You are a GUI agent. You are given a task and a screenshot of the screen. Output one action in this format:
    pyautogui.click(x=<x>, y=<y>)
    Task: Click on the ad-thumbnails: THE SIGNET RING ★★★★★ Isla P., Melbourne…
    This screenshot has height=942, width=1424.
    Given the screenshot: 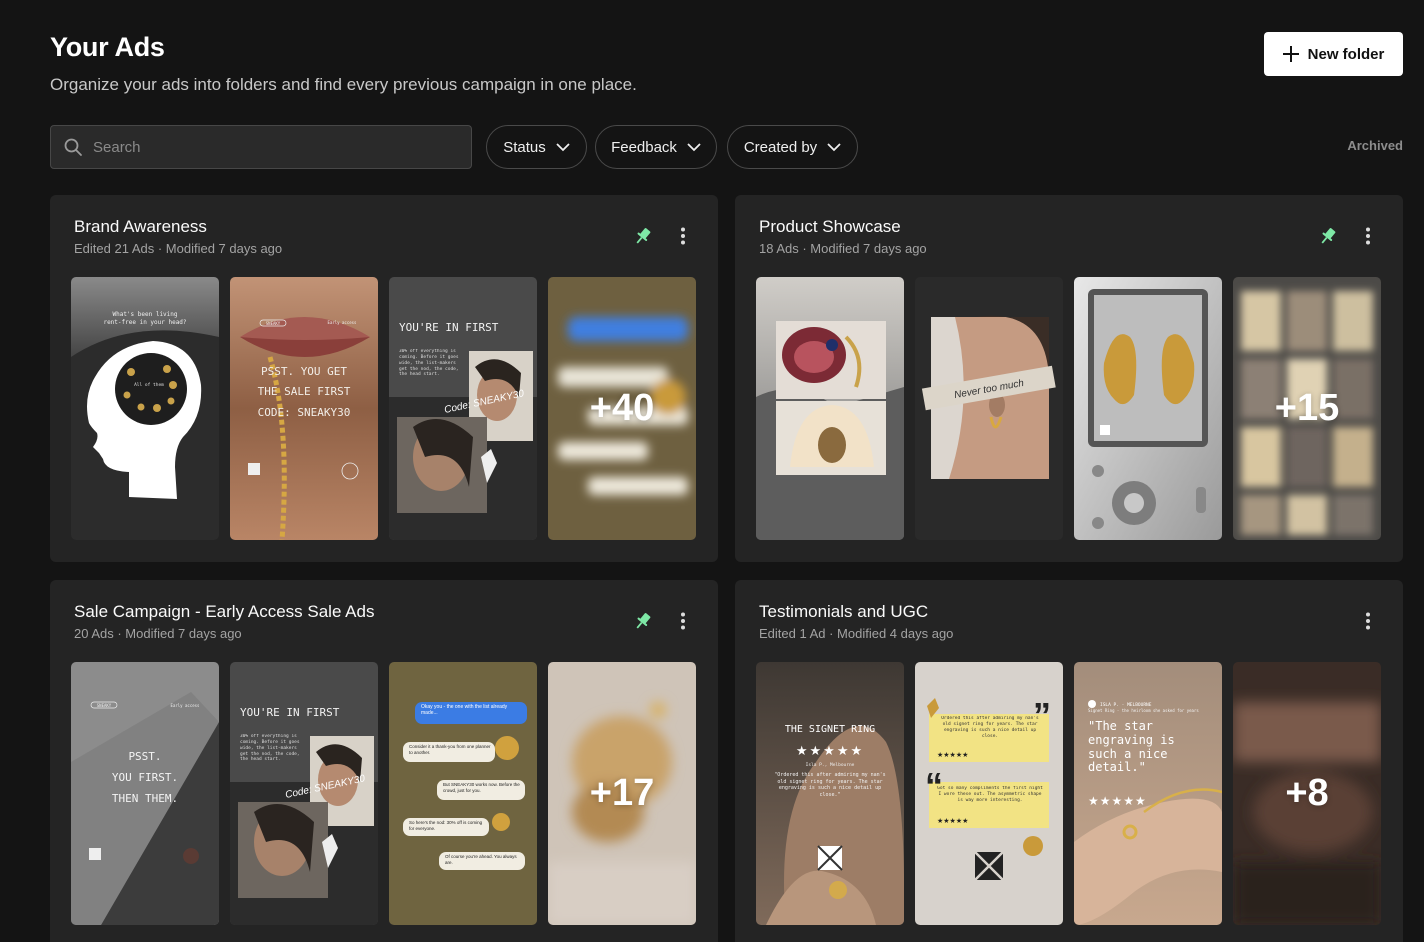 What is the action you would take?
    pyautogui.click(x=1069, y=793)
    